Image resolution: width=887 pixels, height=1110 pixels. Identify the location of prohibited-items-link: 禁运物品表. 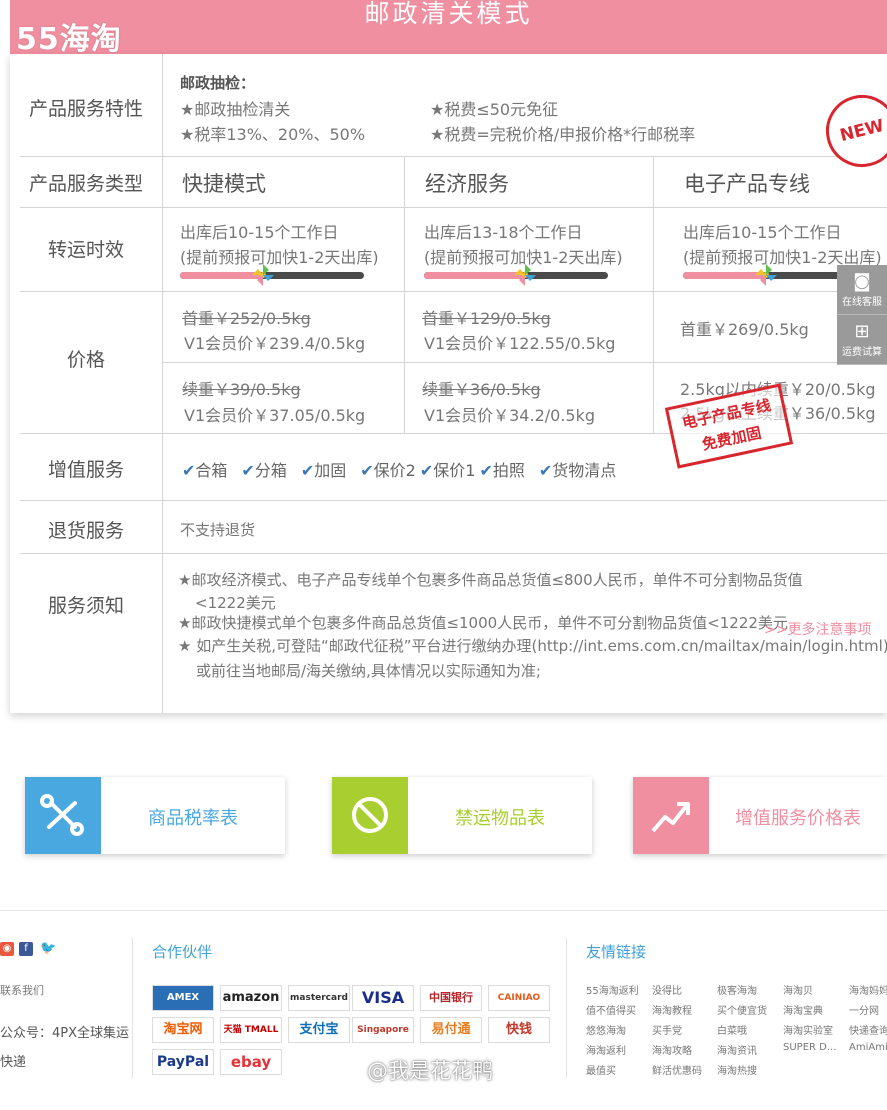
(462, 815).